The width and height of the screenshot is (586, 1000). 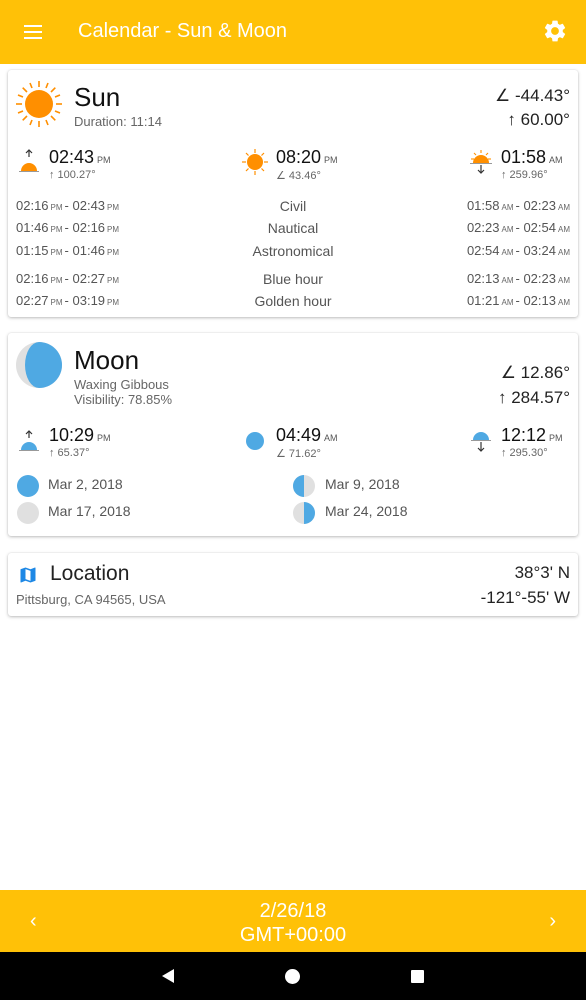 I want to click on moon-phase-name: Waxing Gibbous, so click(x=121, y=384).